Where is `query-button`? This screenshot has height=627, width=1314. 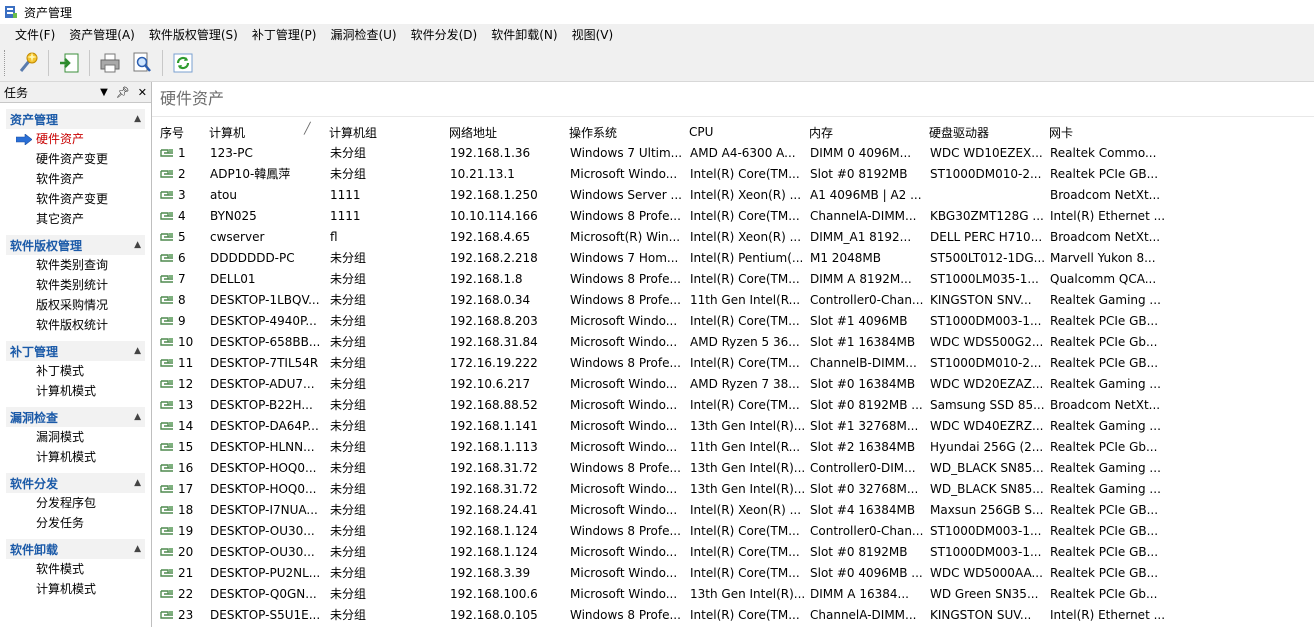
query-button is located at coordinates (28, 63).